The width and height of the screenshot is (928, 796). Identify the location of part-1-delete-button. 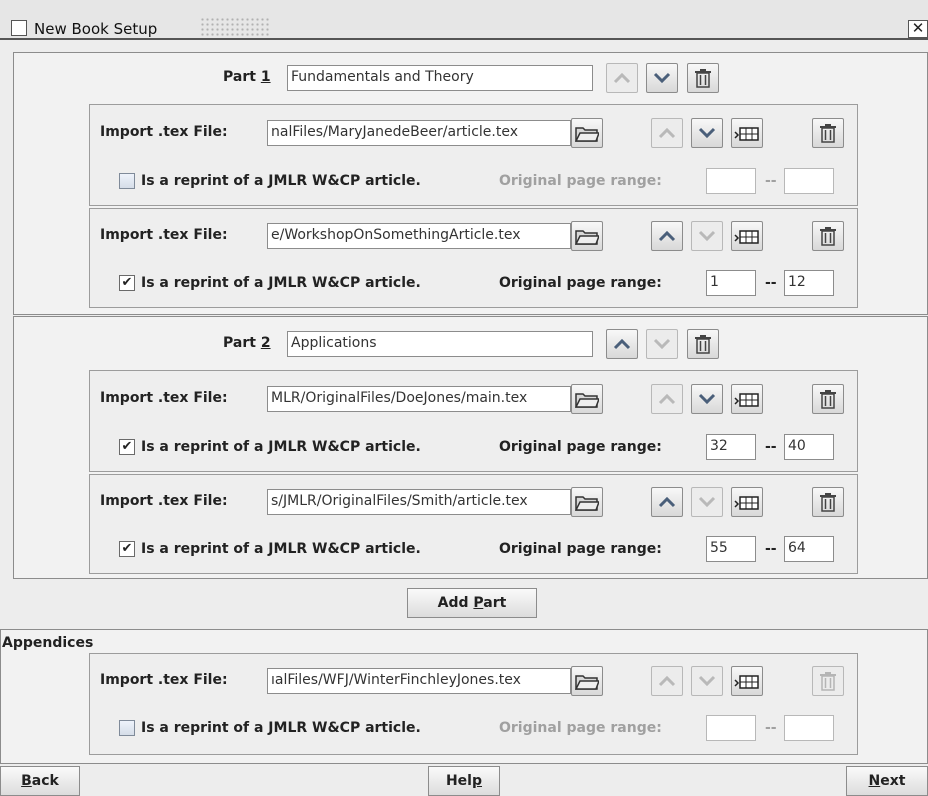
(703, 78).